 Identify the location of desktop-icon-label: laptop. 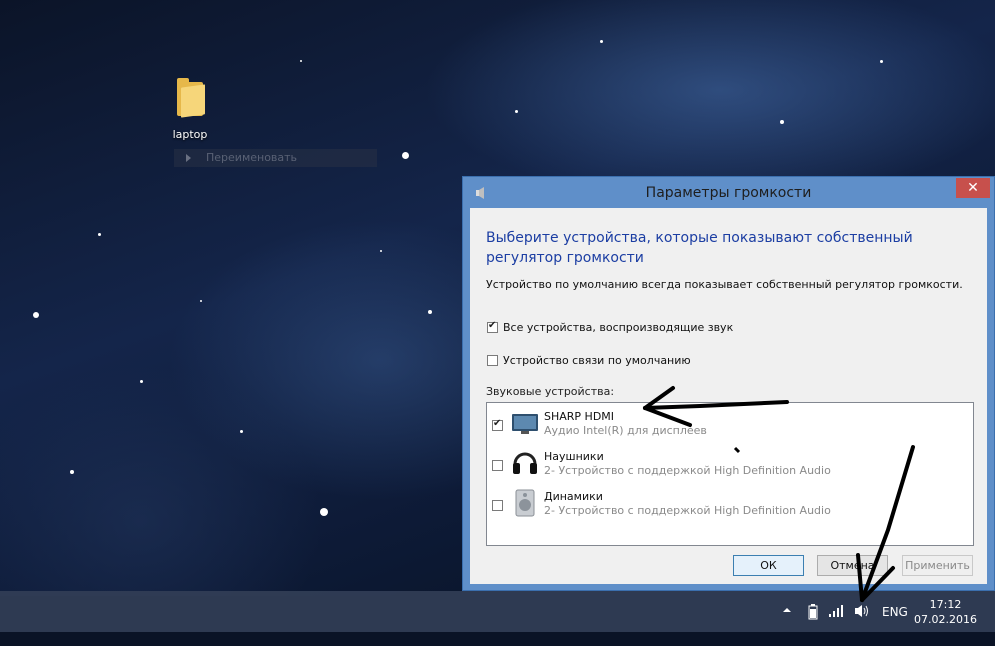
(190, 134).